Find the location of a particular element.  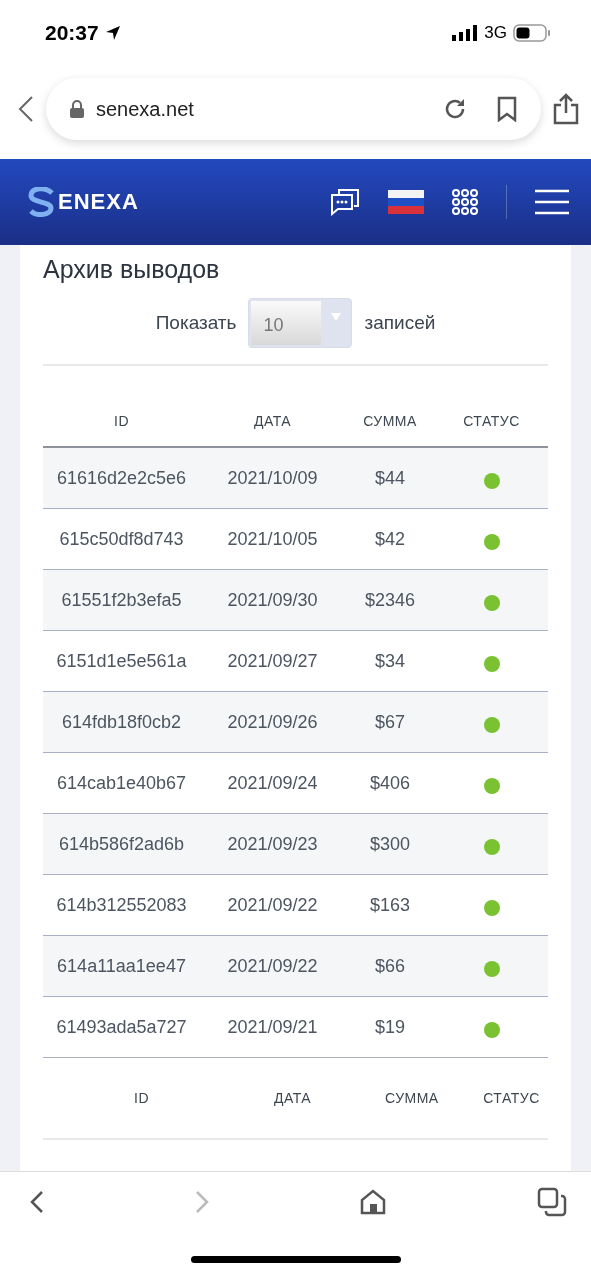

column-header: ДАТА is located at coordinates (272, 406).